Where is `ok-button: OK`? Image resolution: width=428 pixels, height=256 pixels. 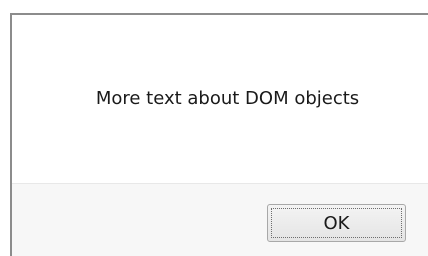
ok-button: OK is located at coordinates (336, 223).